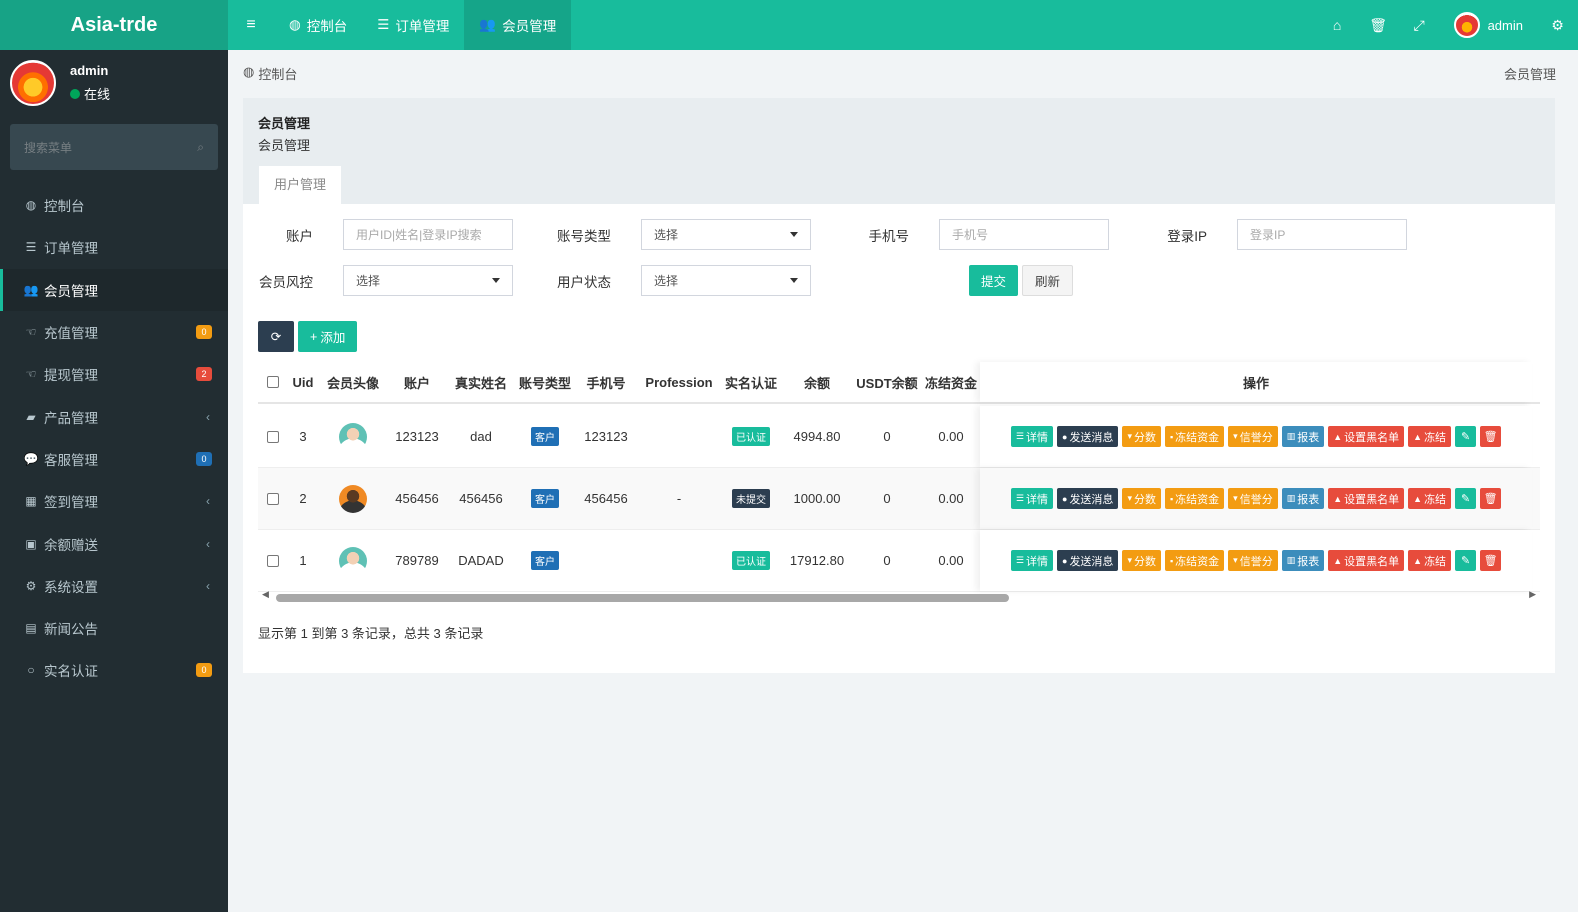 This screenshot has width=1578, height=912. I want to click on sidebar-item-6: 💬 客服管理 0, so click(114, 459).